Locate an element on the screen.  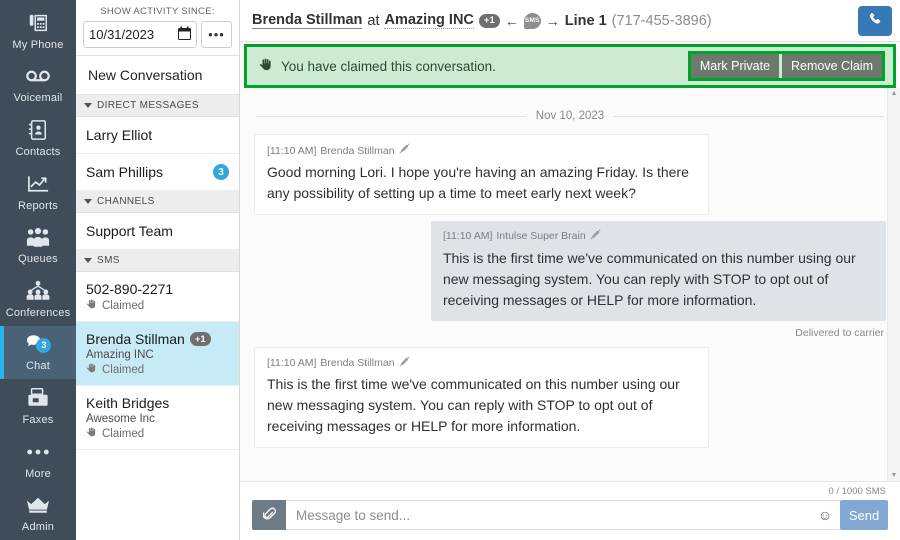
send-button: Send is located at coordinates (864, 515).